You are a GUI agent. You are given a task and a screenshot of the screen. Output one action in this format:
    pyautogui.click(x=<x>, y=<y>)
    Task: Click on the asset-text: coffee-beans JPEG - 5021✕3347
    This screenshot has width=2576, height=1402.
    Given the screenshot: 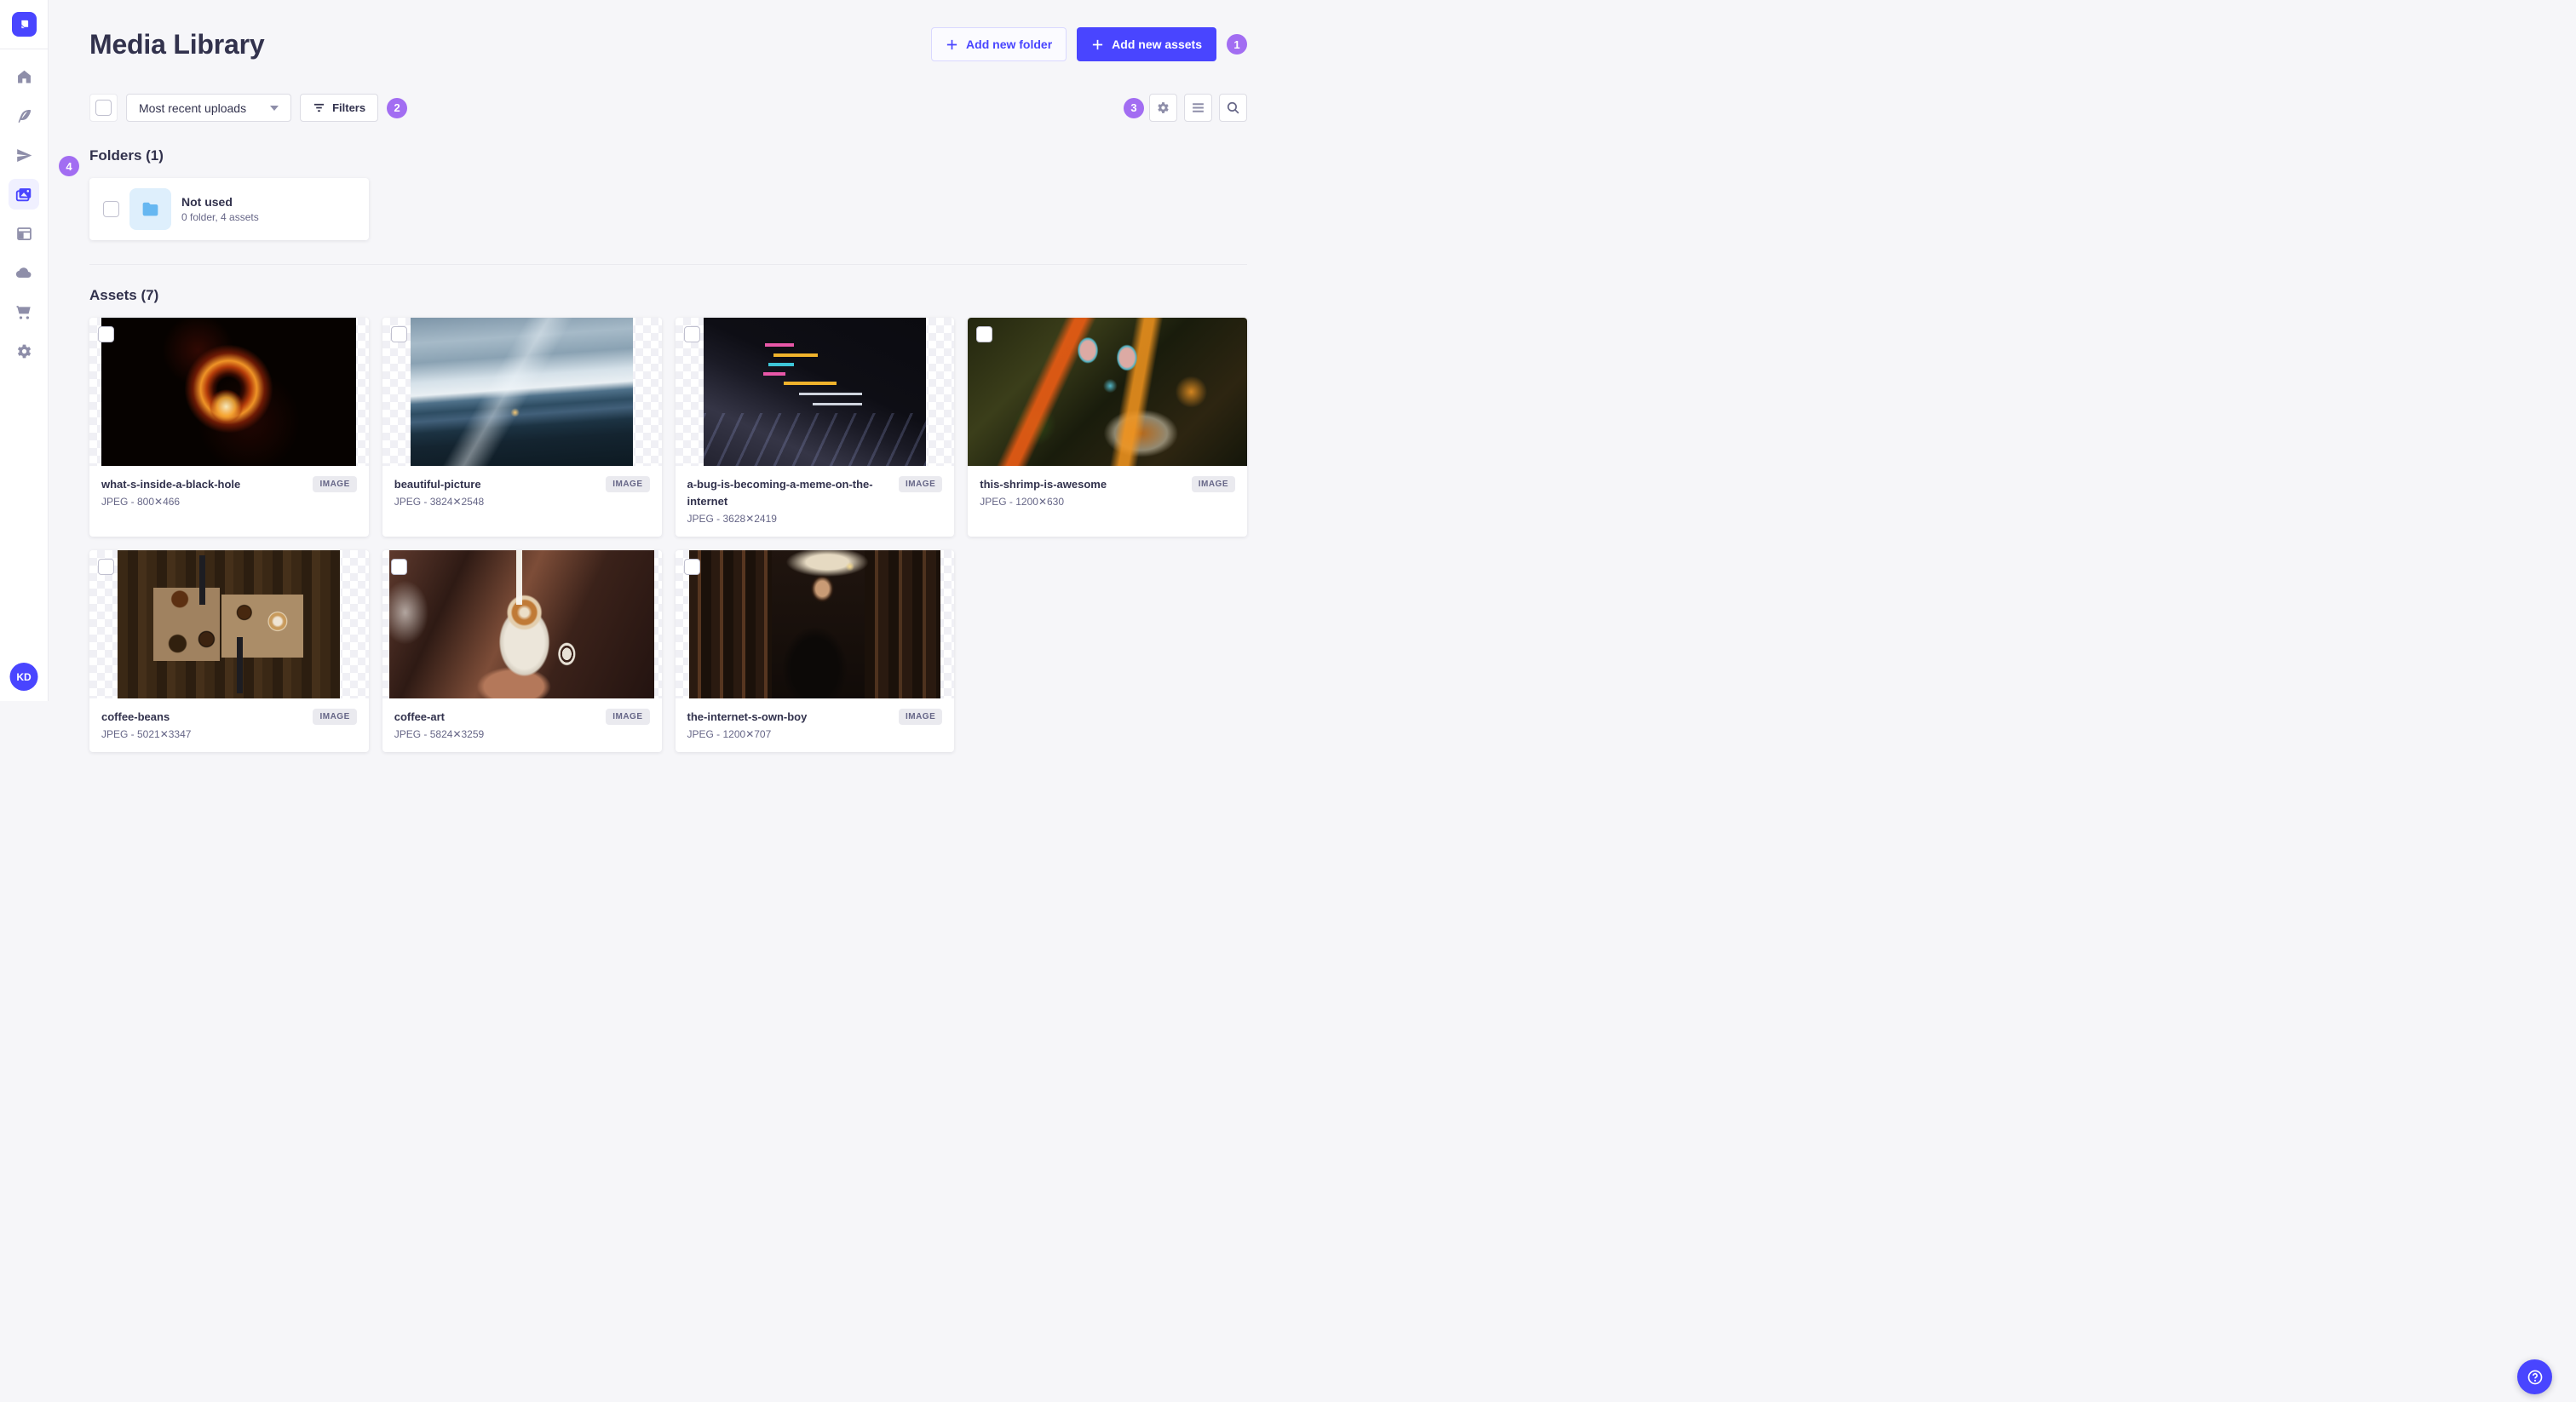 What is the action you would take?
    pyautogui.click(x=146, y=724)
    